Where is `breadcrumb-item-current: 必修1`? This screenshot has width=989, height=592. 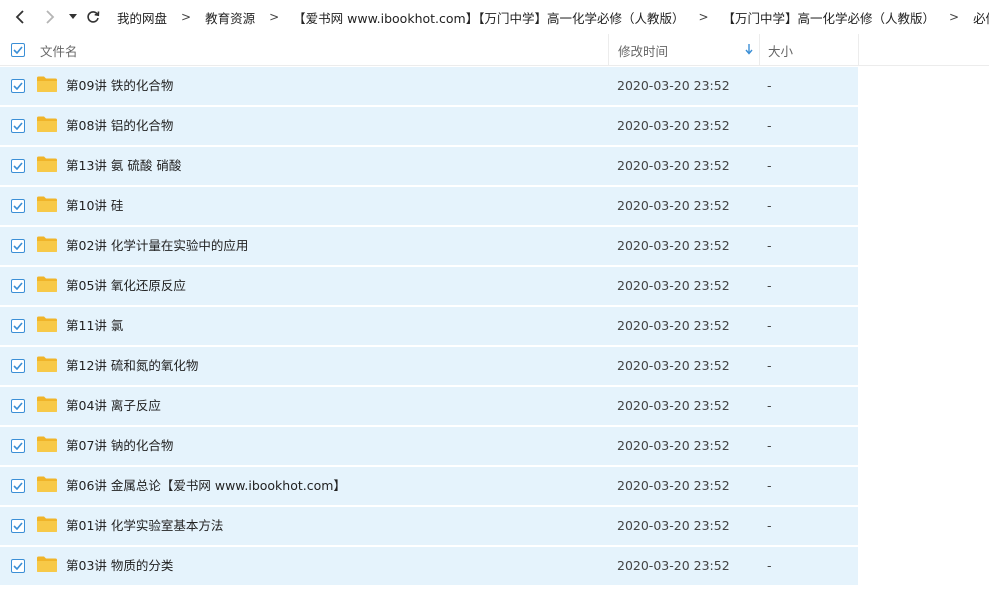
breadcrumb-item-current: 必修1 is located at coordinates (980, 17).